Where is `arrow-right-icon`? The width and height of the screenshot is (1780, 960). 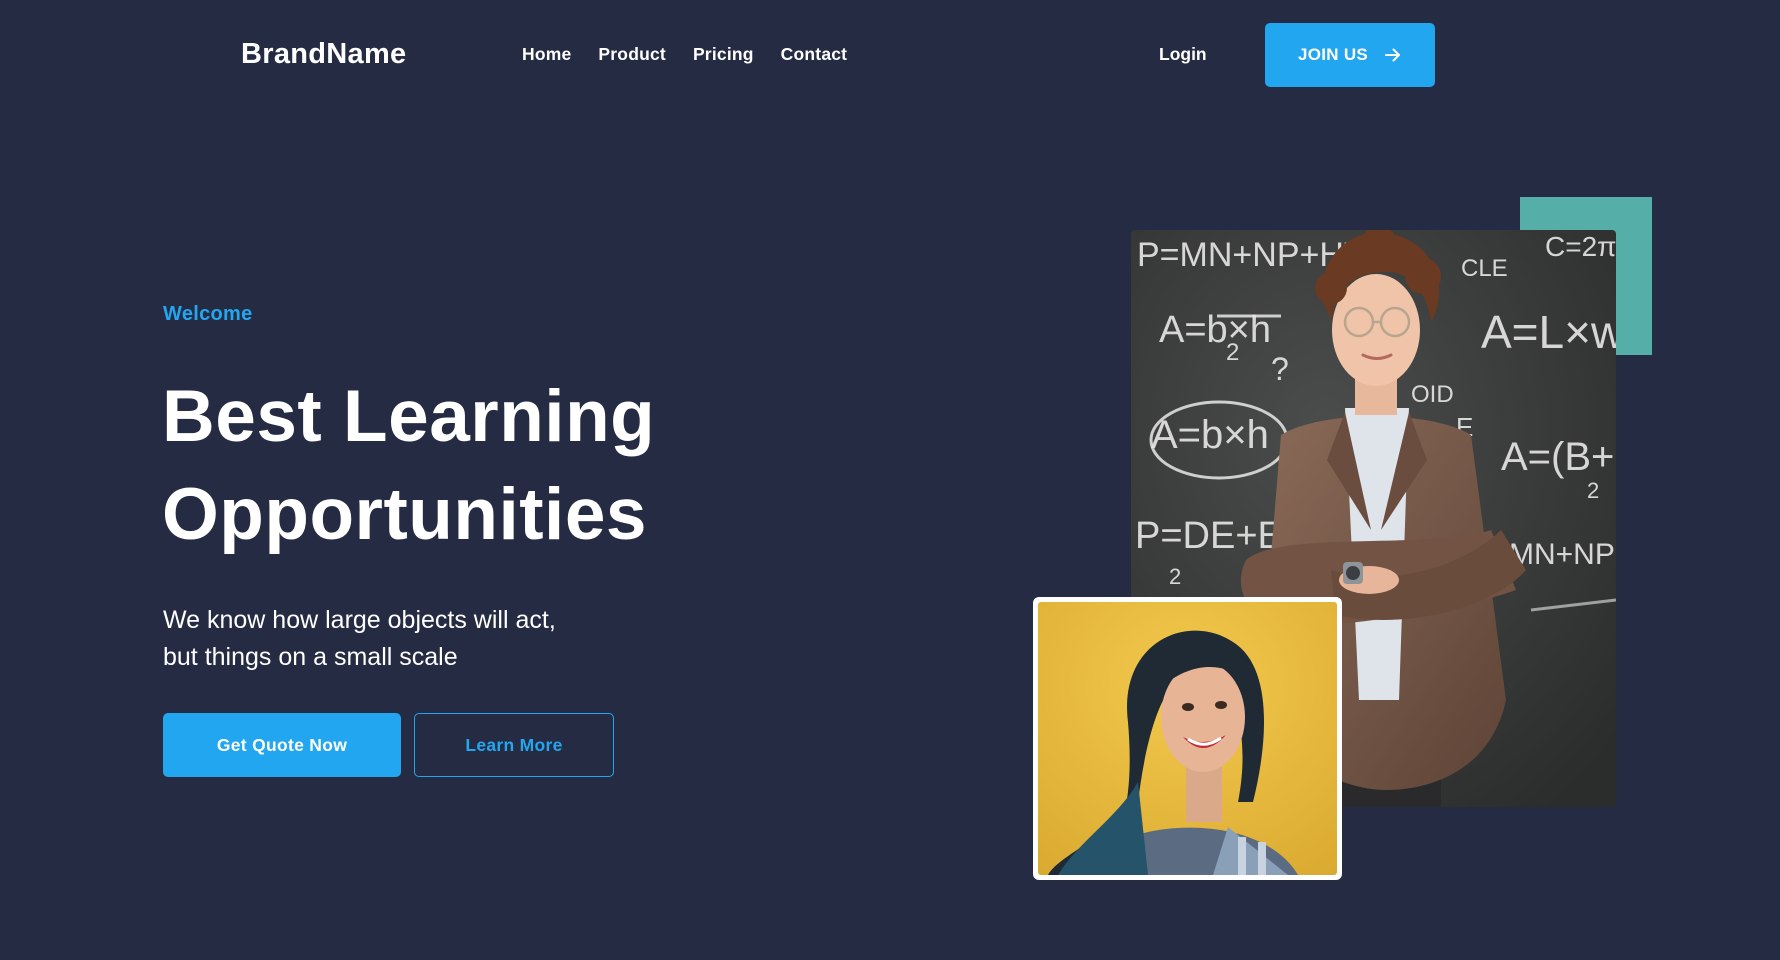
arrow-right-icon is located at coordinates (1393, 55).